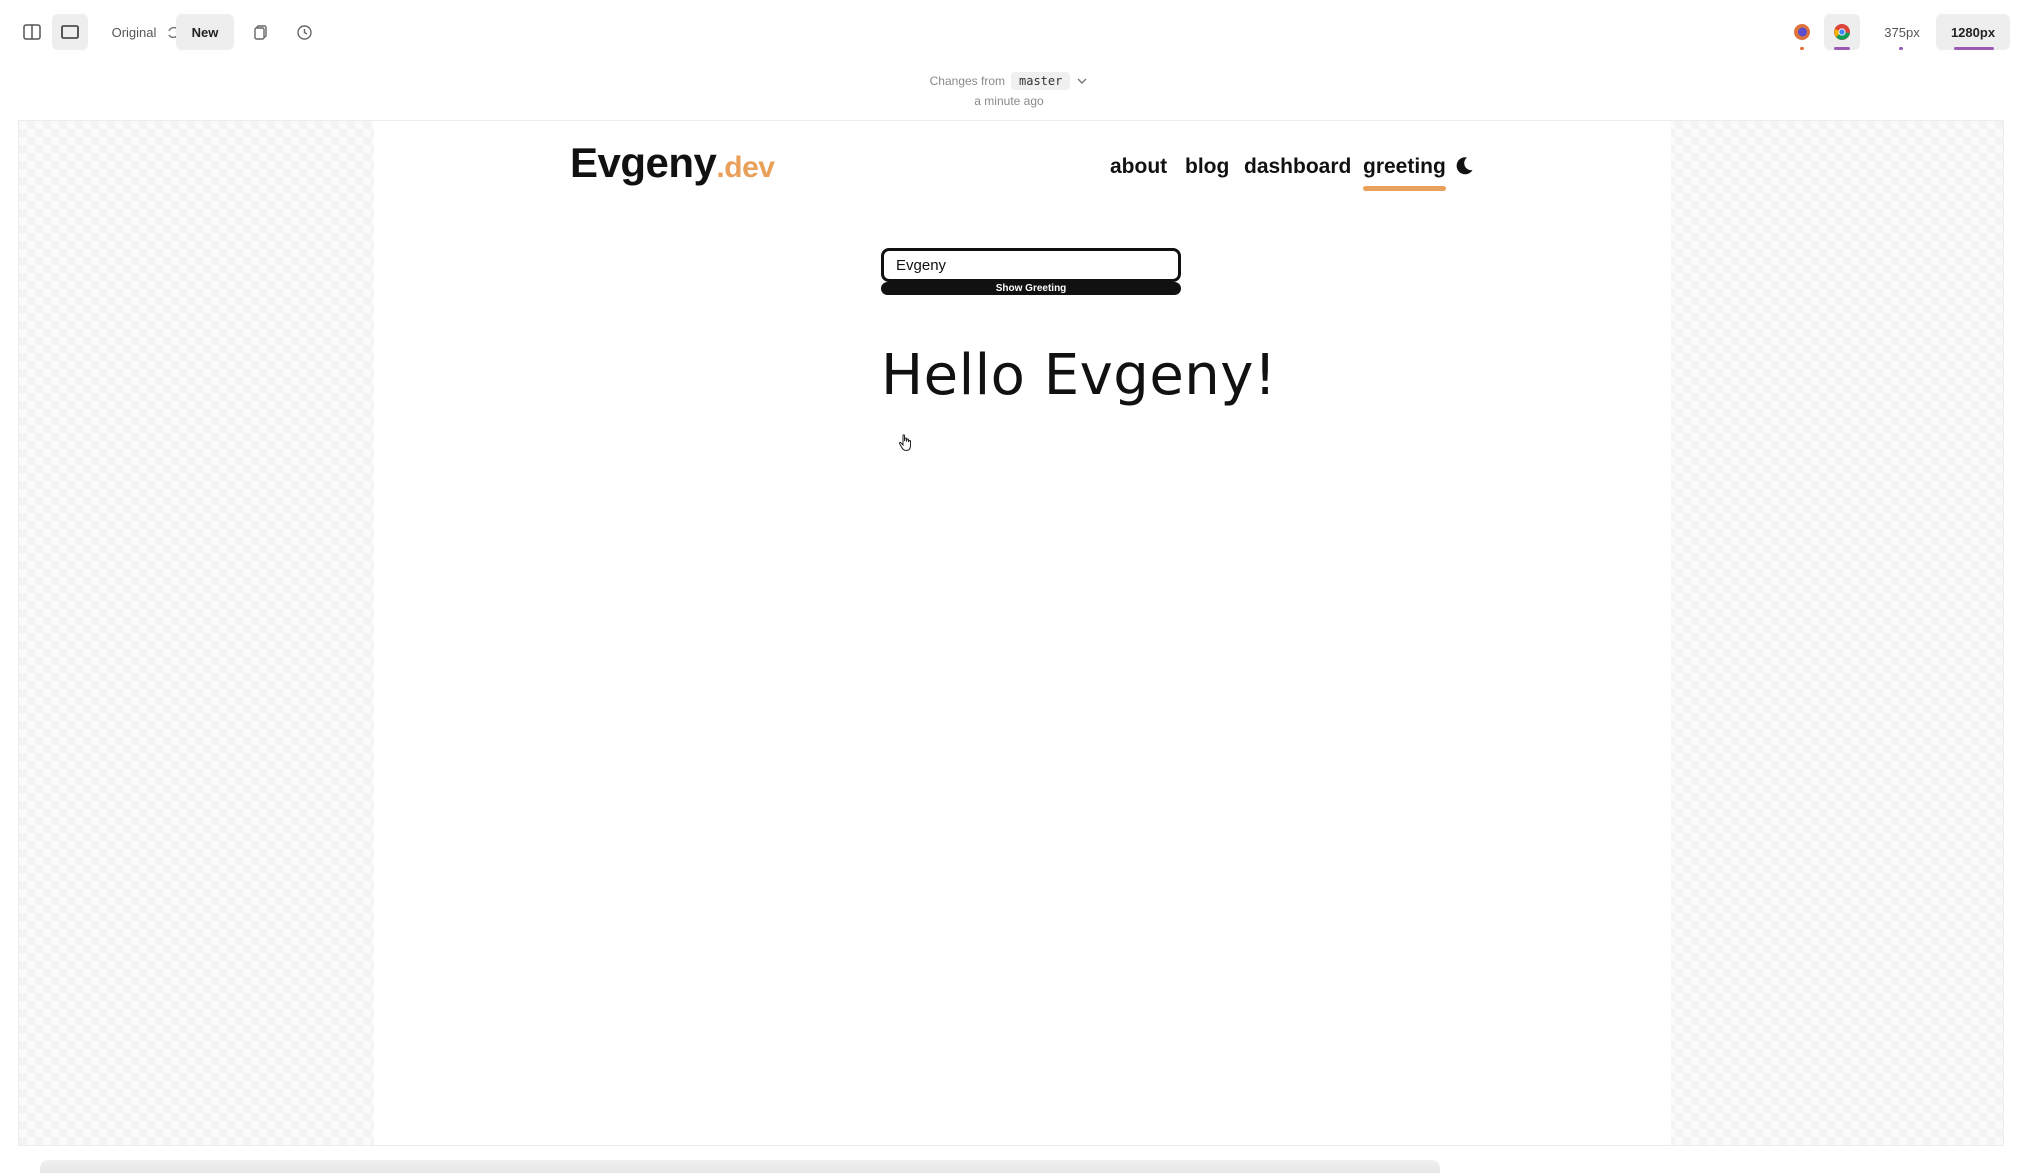 This screenshot has height=1173, width=2018. What do you see at coordinates (1138, 172) in the screenshot?
I see `nav-about: about` at bounding box center [1138, 172].